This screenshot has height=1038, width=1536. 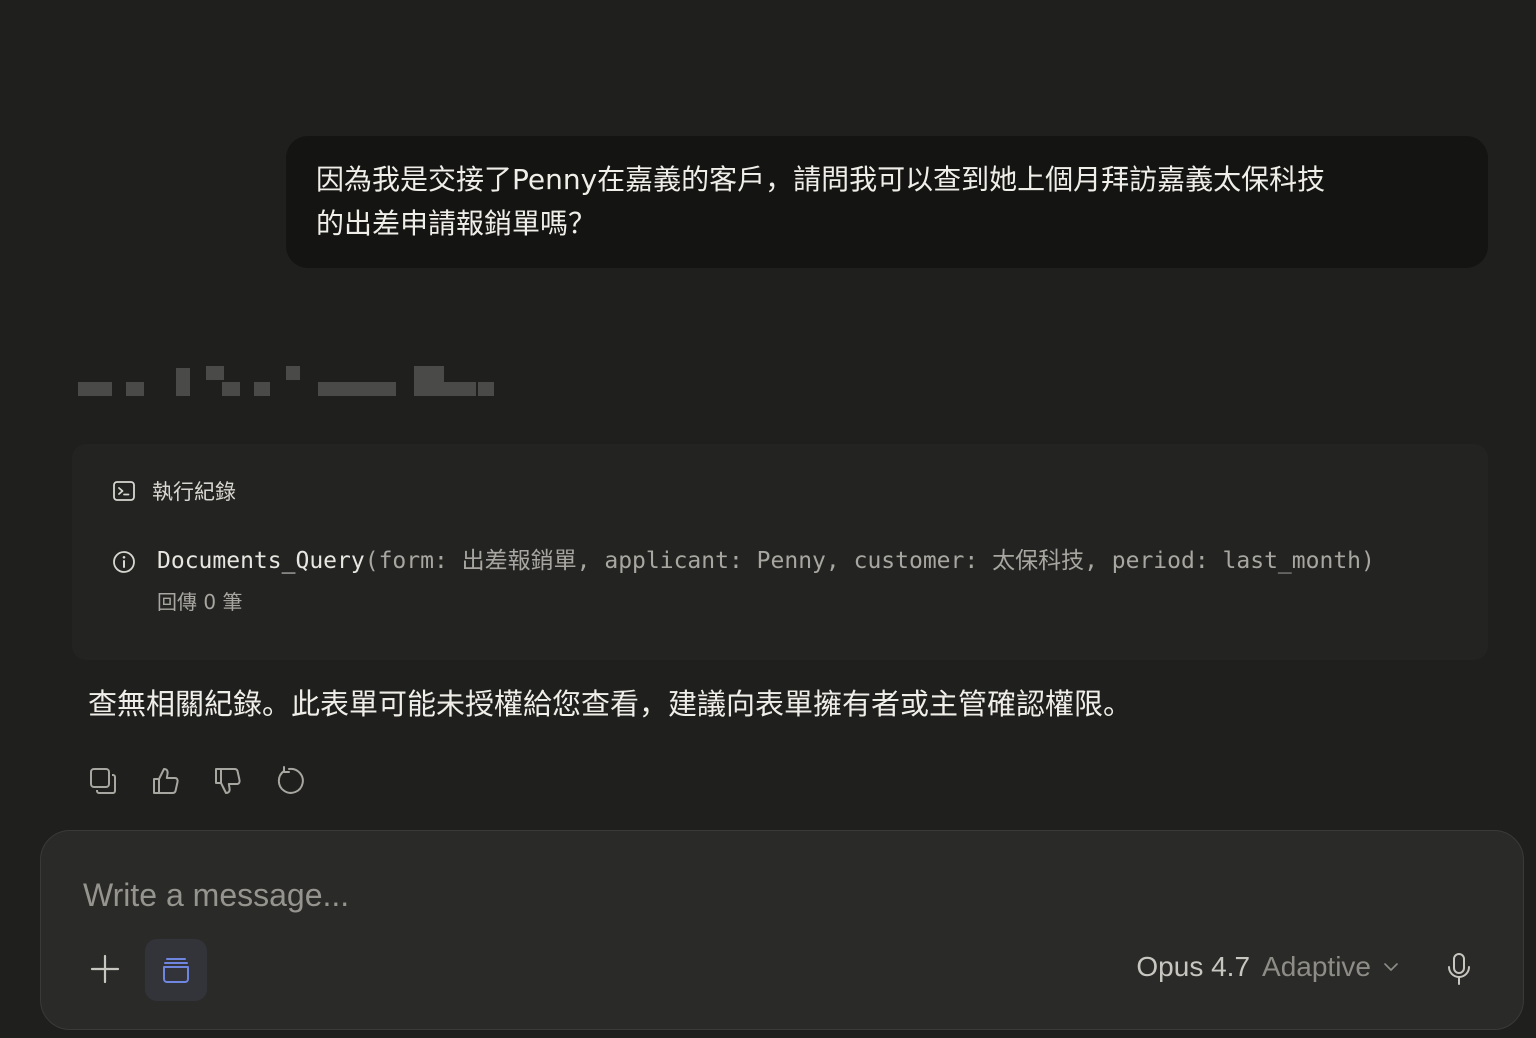 What do you see at coordinates (261, 561) in the screenshot?
I see `function-name: Documents_Query` at bounding box center [261, 561].